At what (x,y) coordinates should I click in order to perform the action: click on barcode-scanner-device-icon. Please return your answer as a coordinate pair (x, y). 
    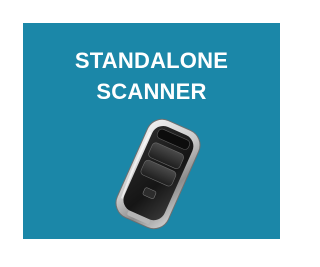
    Looking at the image, I should click on (158, 174).